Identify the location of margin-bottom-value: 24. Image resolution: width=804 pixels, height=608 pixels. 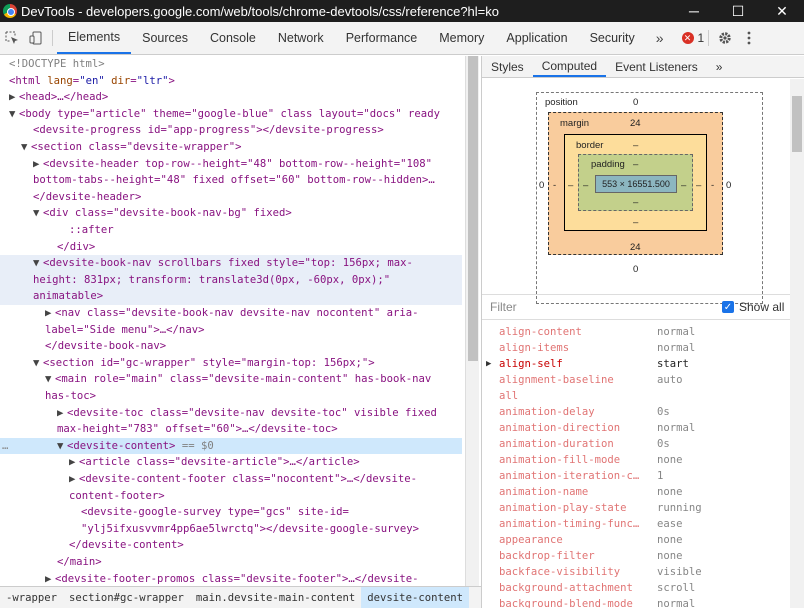
(635, 247).